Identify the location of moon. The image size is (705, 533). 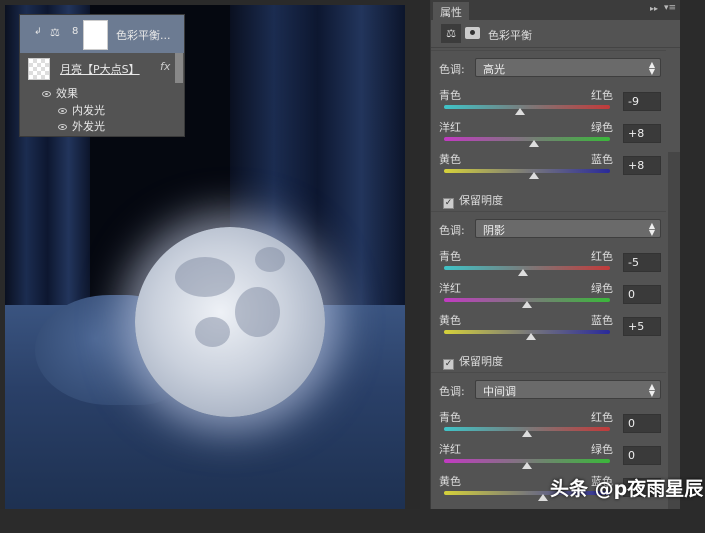
(230, 322).